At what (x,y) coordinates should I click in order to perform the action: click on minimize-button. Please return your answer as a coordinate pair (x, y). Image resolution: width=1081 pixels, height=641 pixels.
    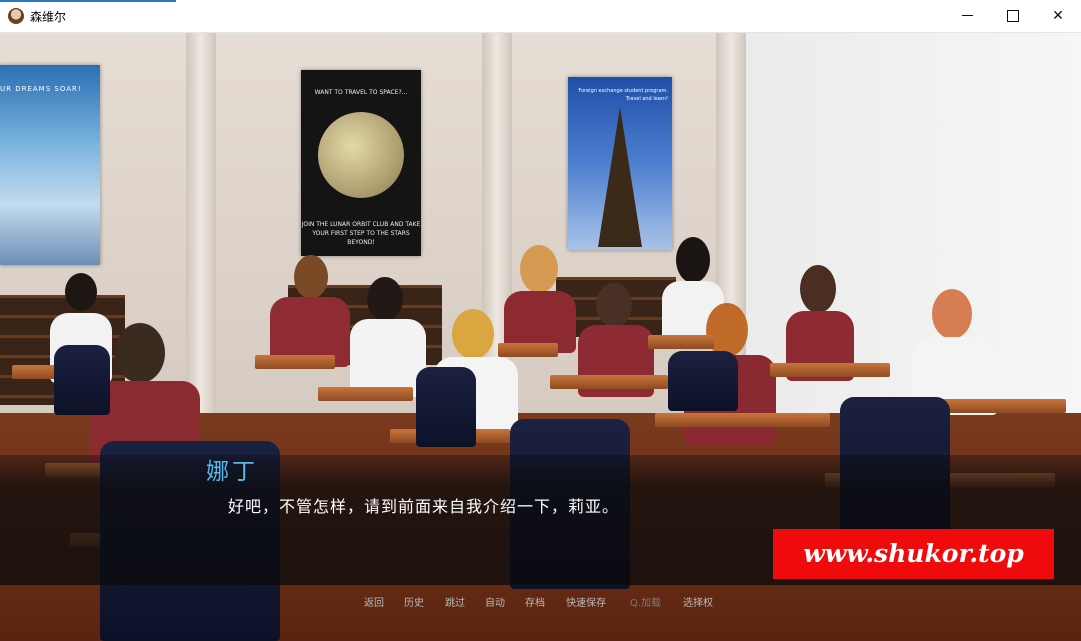
    Looking at the image, I should click on (967, 16).